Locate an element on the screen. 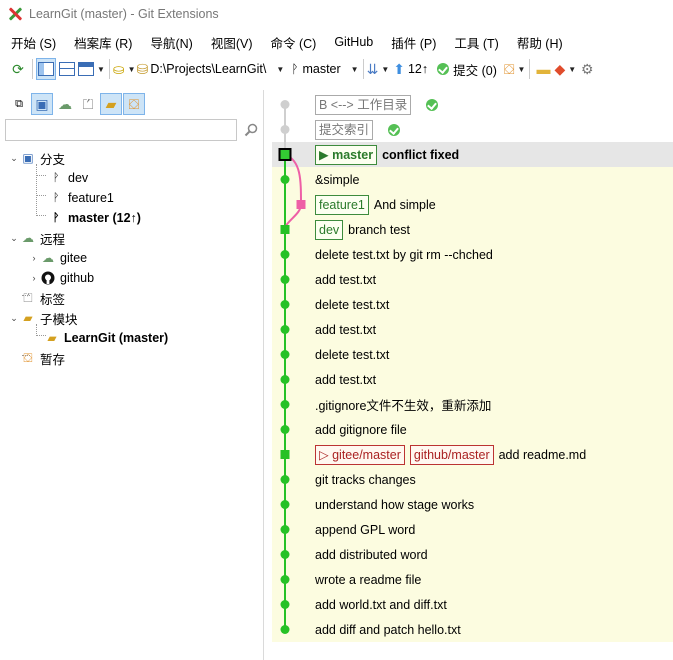 The width and height of the screenshot is (673, 660). commit-row: ▶ master conflict fixed is located at coordinates (472, 154).